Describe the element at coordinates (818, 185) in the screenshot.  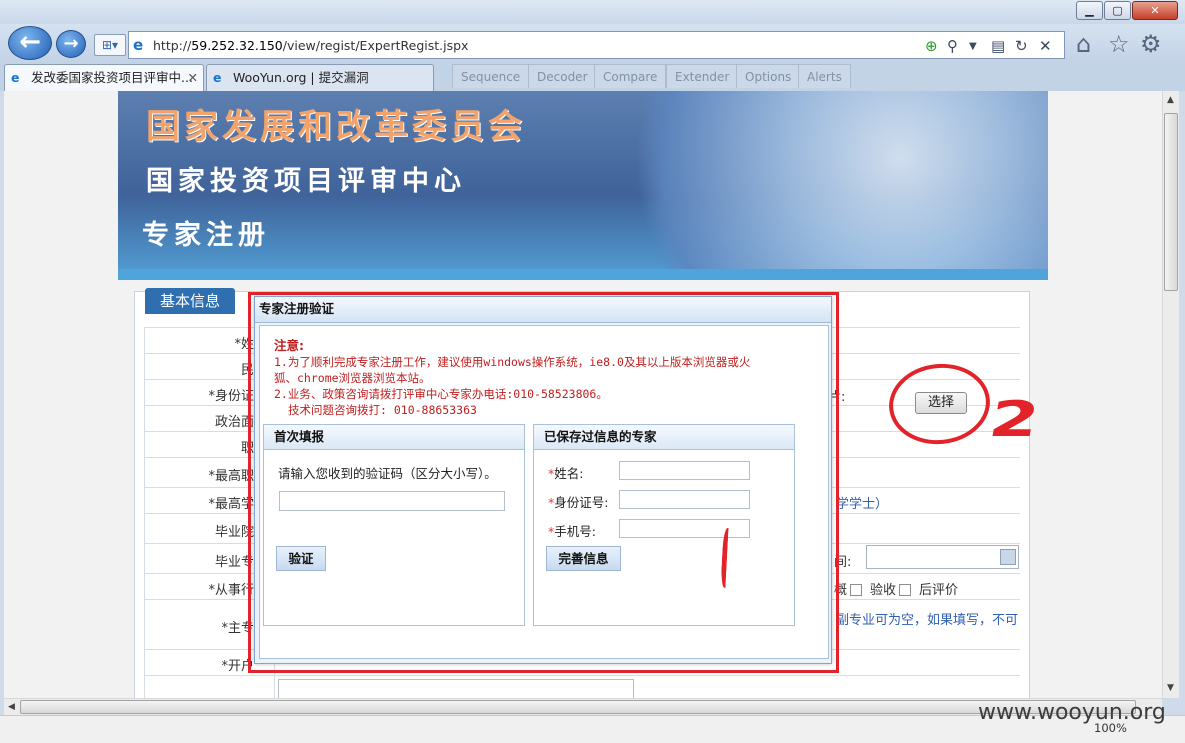
I see `globe-image` at that location.